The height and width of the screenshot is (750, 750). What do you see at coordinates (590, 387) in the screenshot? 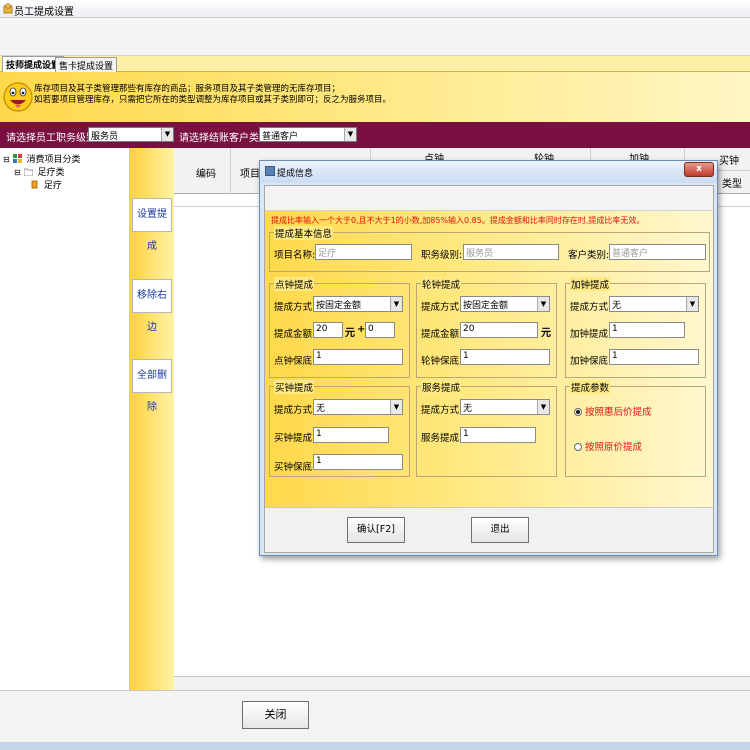
I see `params-legend: 提成参数` at bounding box center [590, 387].